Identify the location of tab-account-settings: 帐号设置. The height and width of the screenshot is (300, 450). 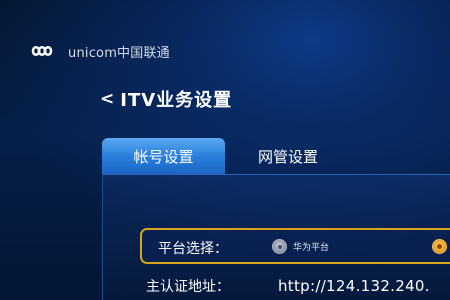
(163, 156).